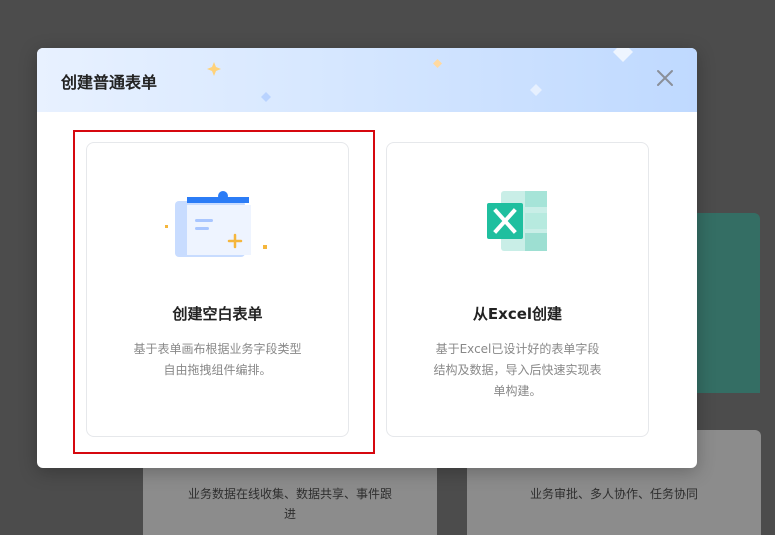 The height and width of the screenshot is (535, 775). I want to click on blank-form-icon, so click(215, 224).